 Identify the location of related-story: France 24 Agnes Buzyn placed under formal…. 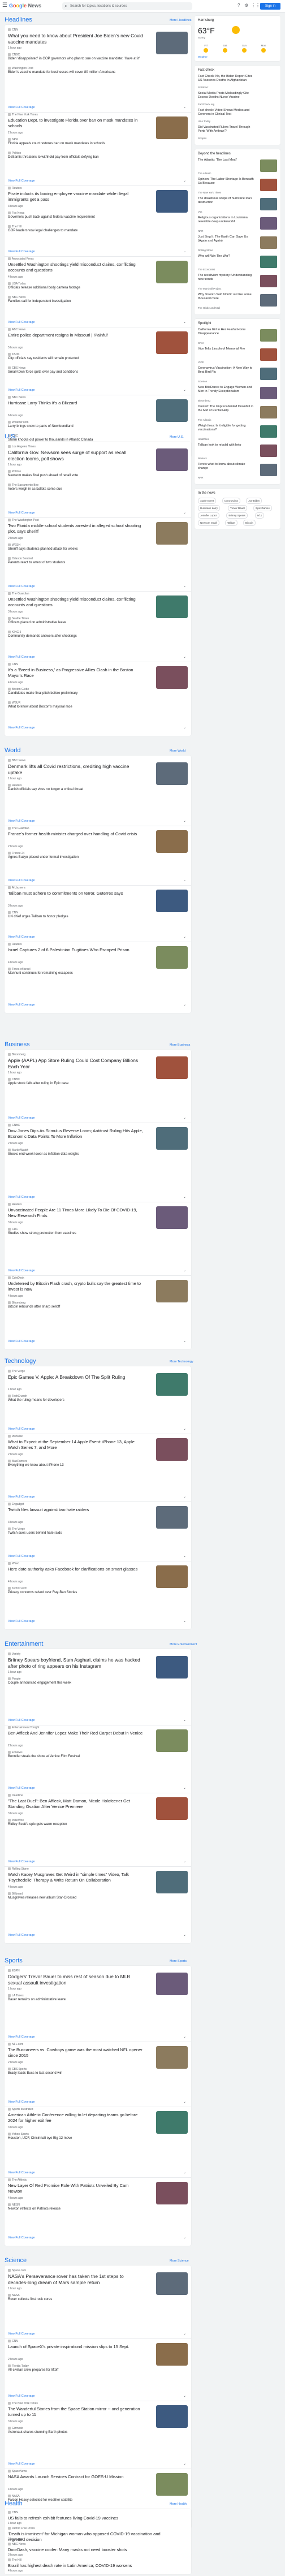
(93, 858).